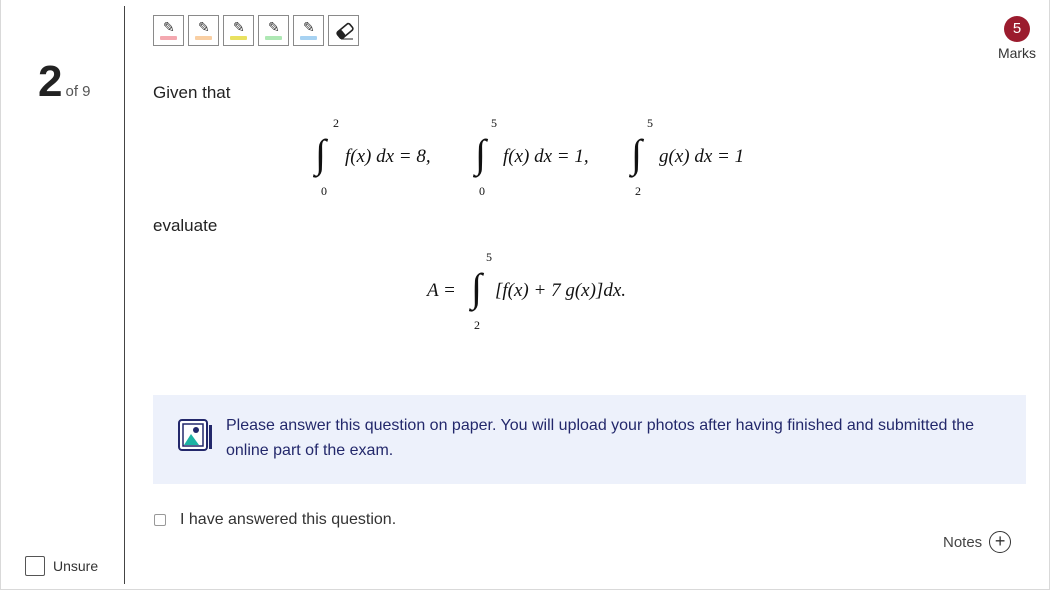  I want to click on highlighter-yellow-button: ✎, so click(238, 30).